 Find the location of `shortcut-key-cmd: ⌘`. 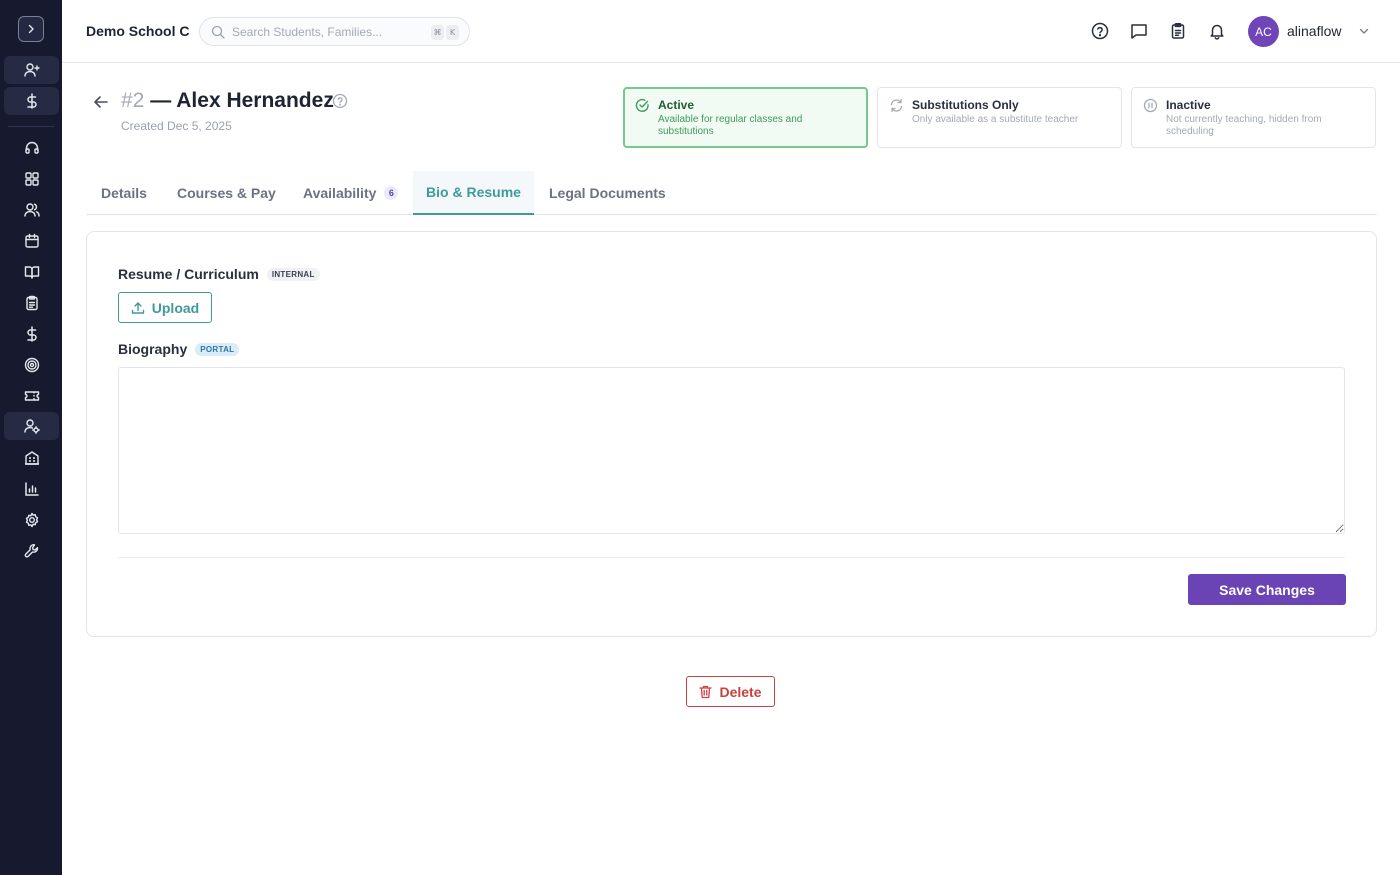

shortcut-key-cmd: ⌘ is located at coordinates (437, 32).